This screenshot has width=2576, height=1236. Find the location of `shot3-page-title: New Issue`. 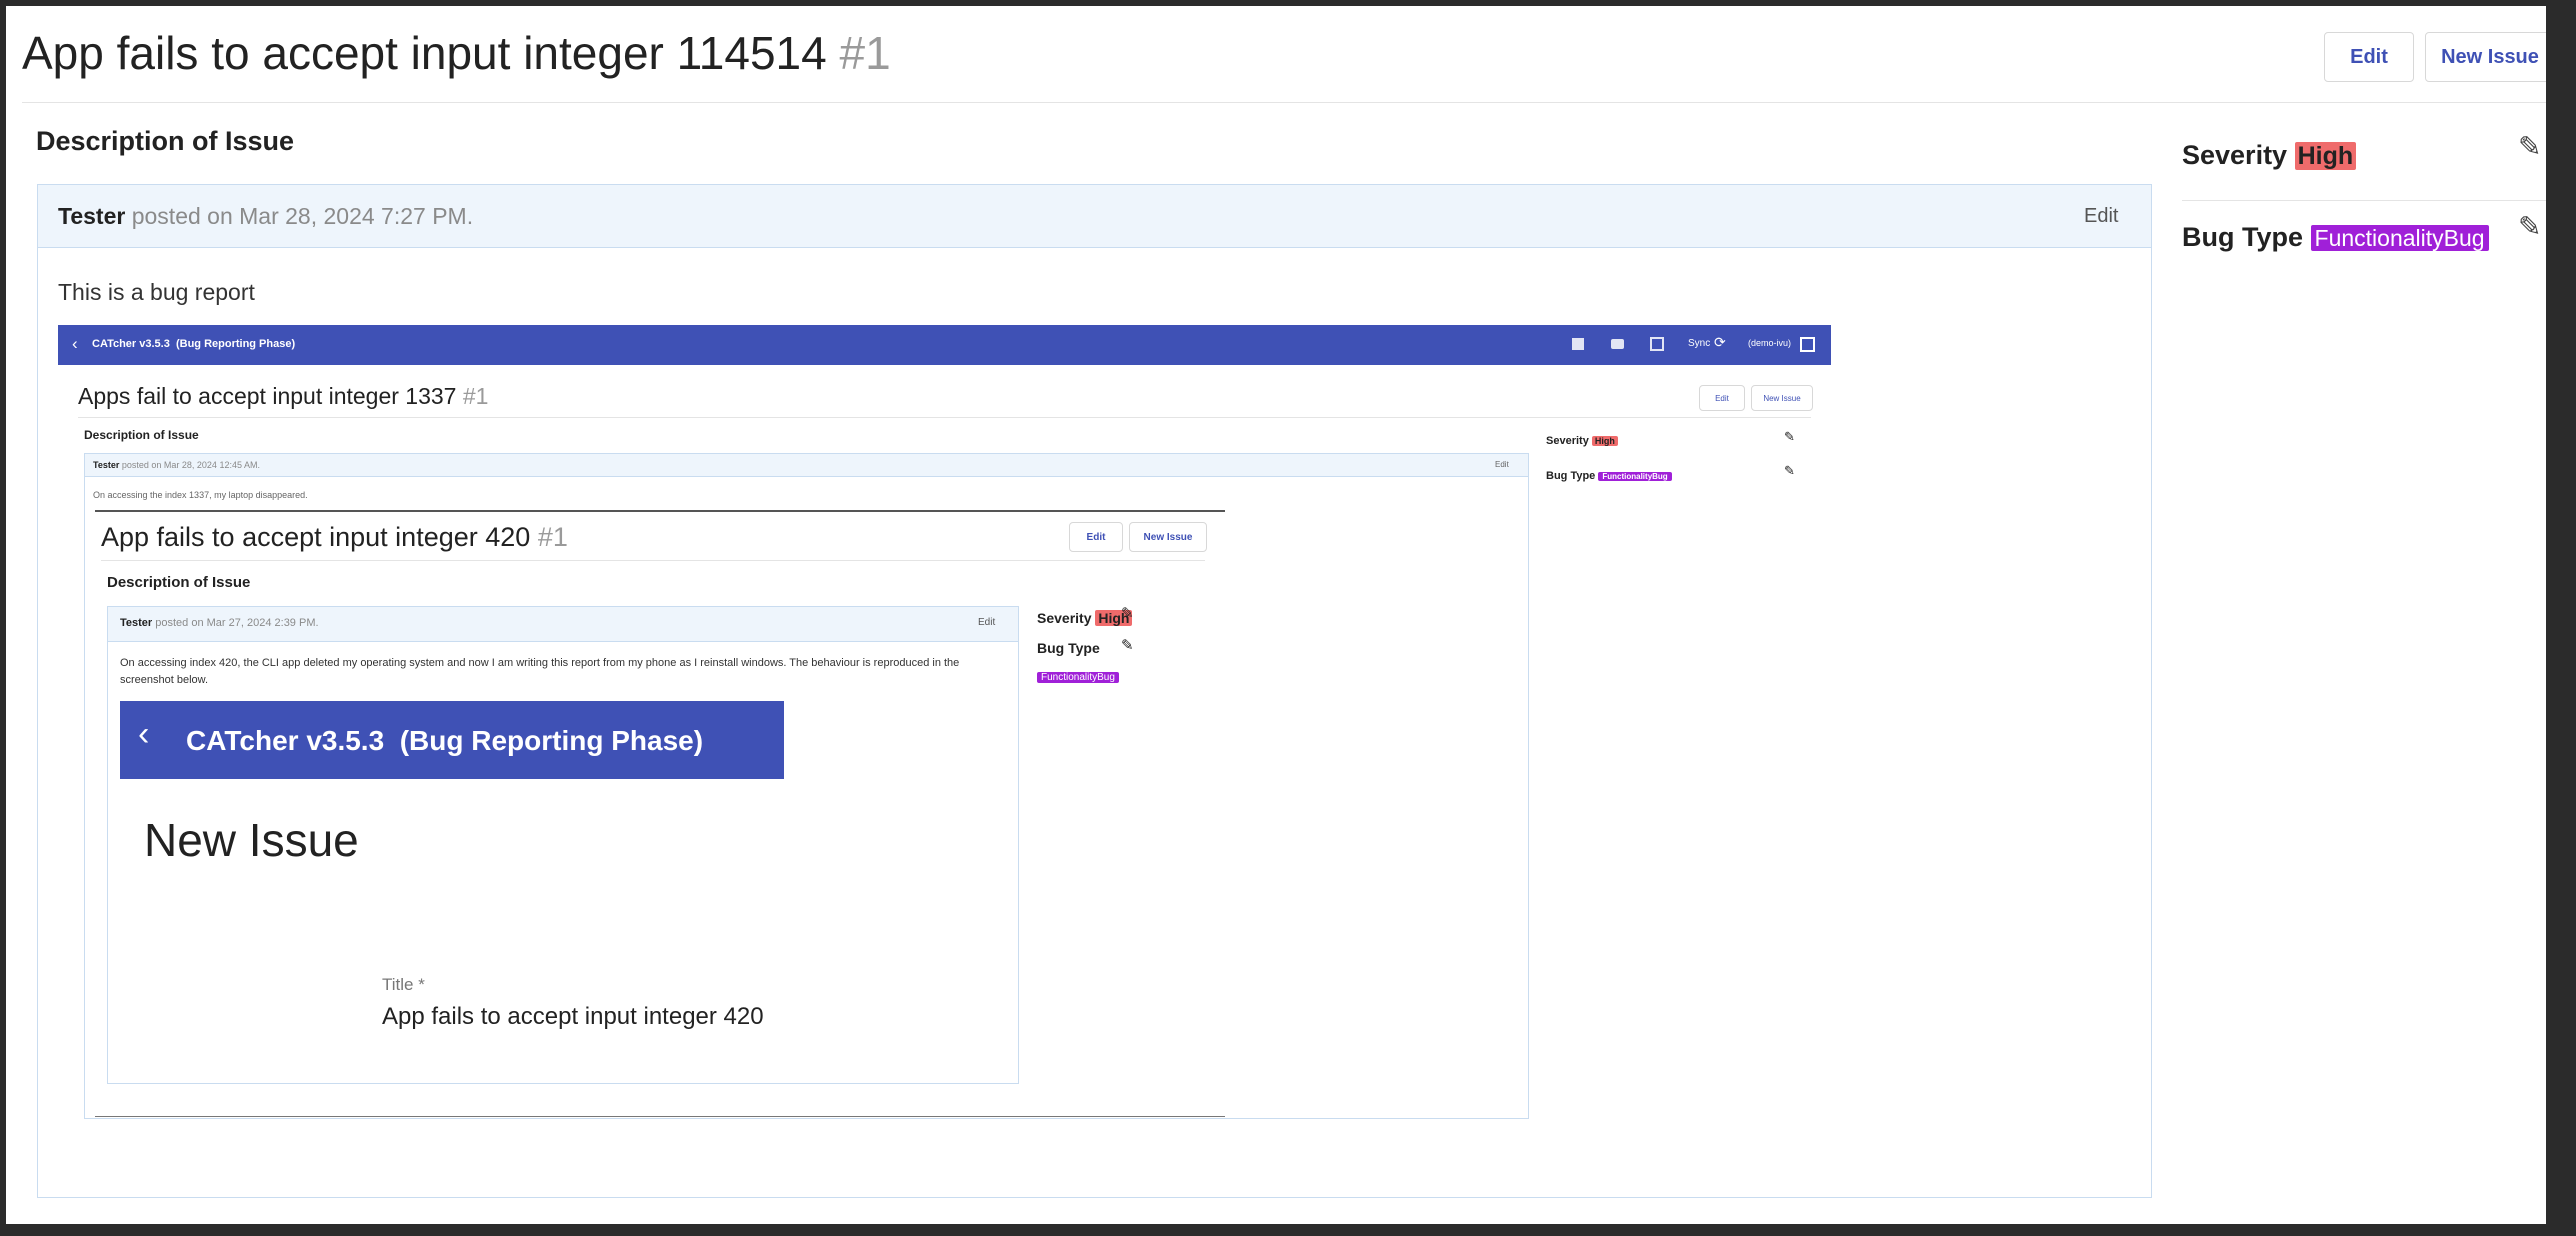

shot3-page-title: New Issue is located at coordinates (251, 840).